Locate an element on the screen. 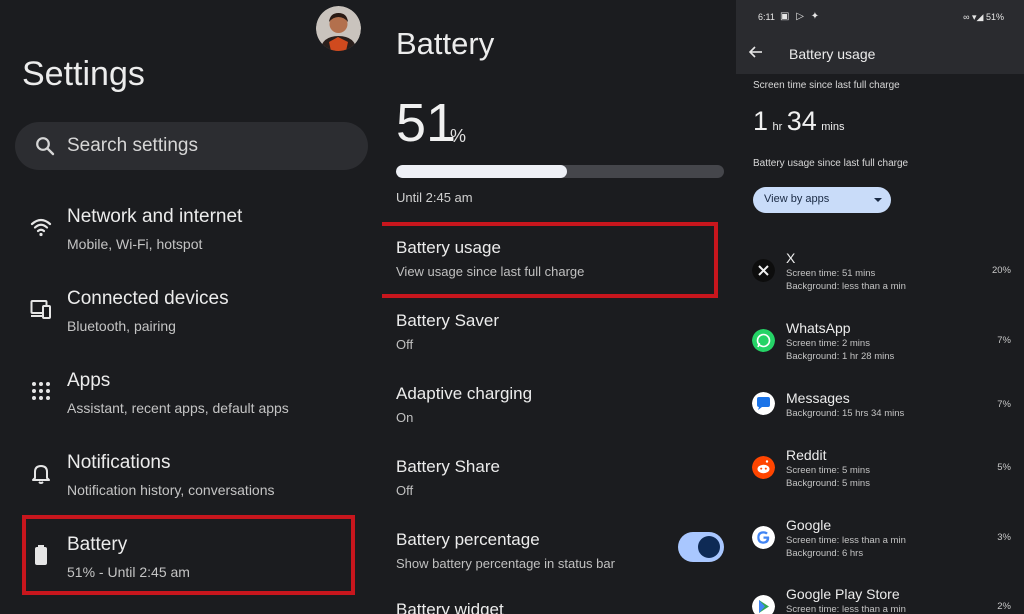  settings-item-subtitle: Assistant, recent apps, default apps is located at coordinates (178, 408).